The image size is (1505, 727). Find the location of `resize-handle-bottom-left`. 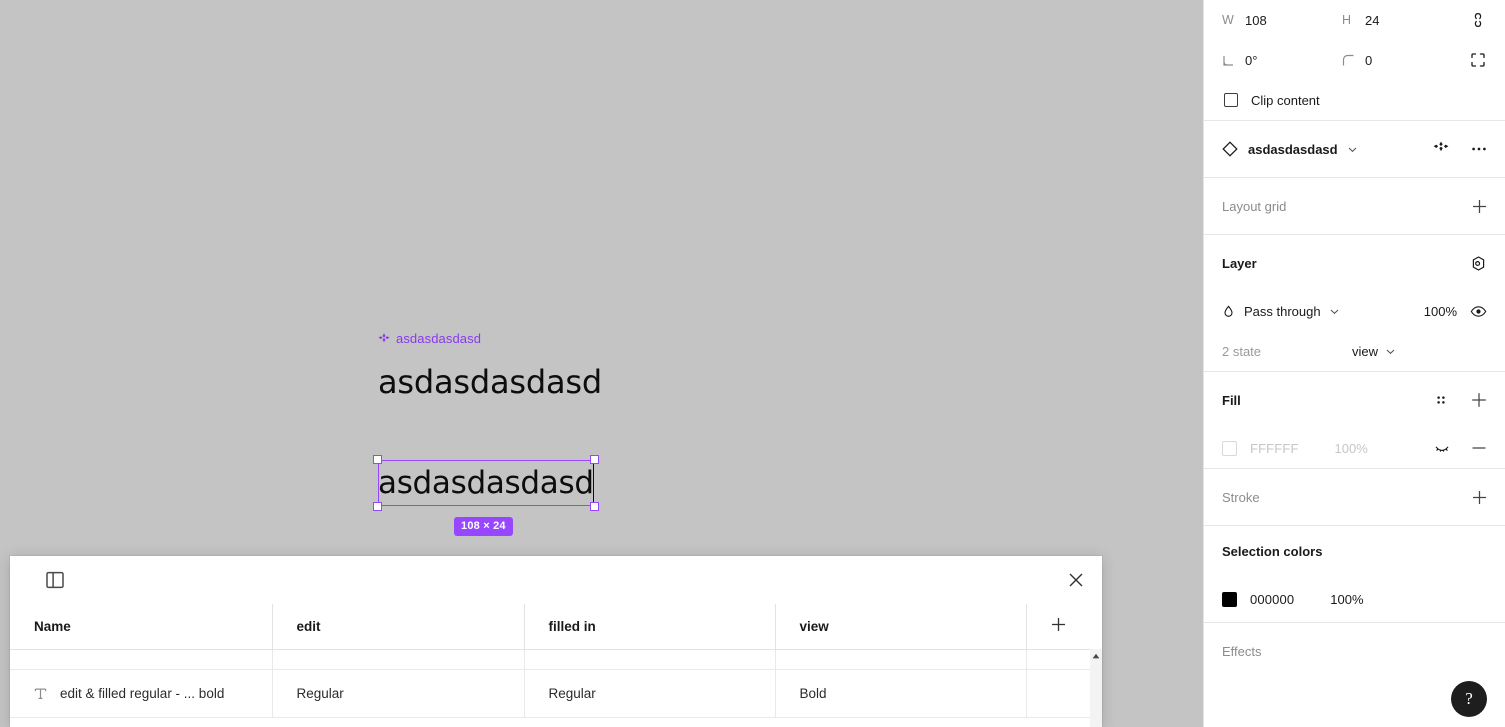

resize-handle-bottom-left is located at coordinates (377, 506).